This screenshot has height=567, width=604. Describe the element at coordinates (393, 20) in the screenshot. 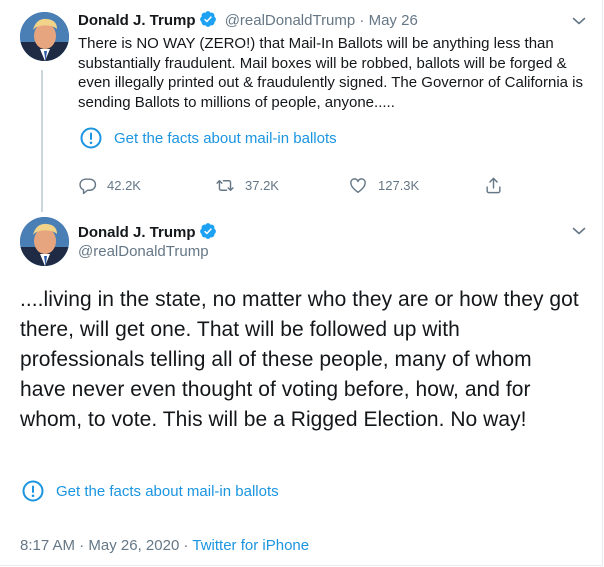

I see `tweet-date: May 26` at that location.